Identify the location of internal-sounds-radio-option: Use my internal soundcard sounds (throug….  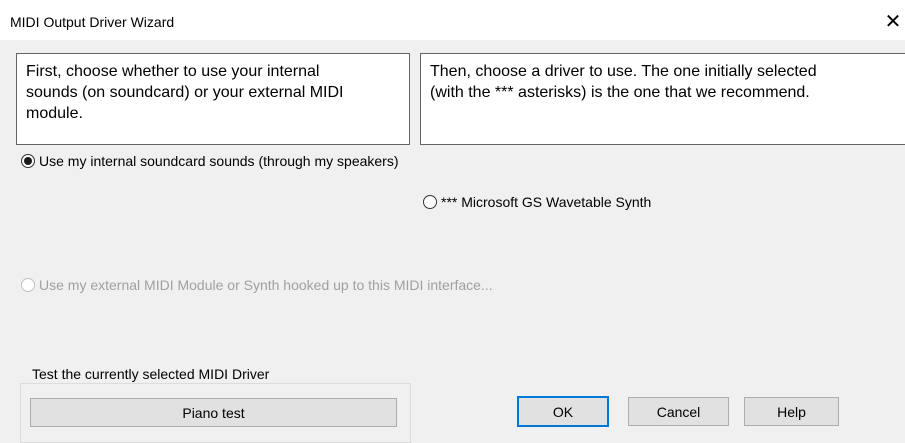
(210, 161).